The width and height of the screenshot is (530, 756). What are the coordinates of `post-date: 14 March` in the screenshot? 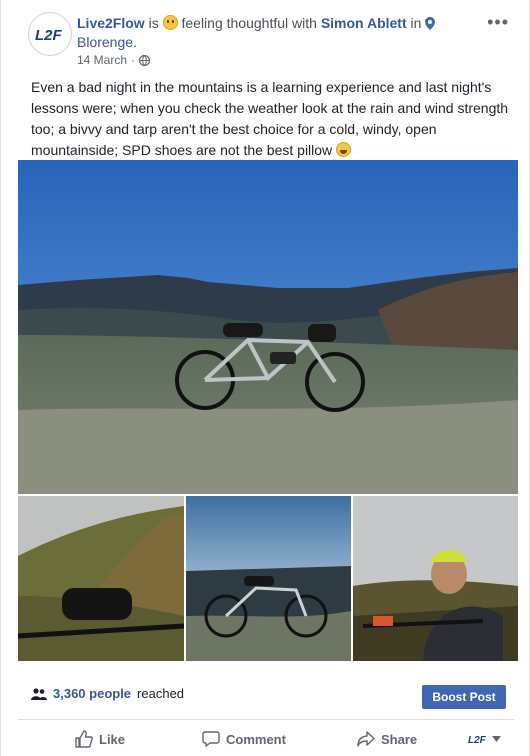 It's located at (102, 60).